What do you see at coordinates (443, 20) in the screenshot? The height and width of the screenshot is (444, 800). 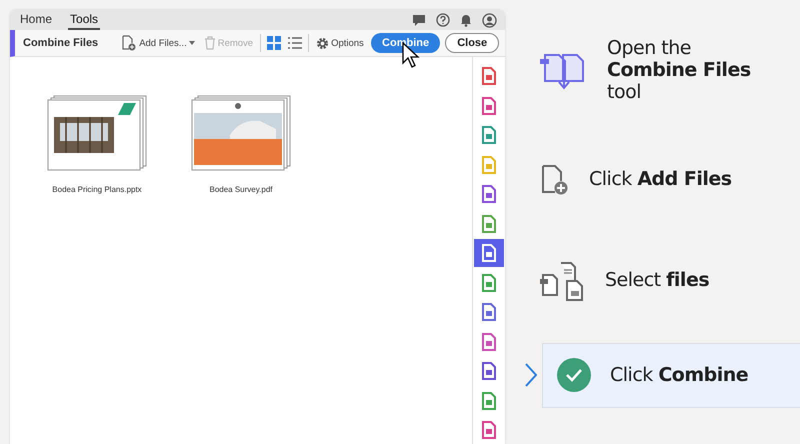 I see `help-icon` at bounding box center [443, 20].